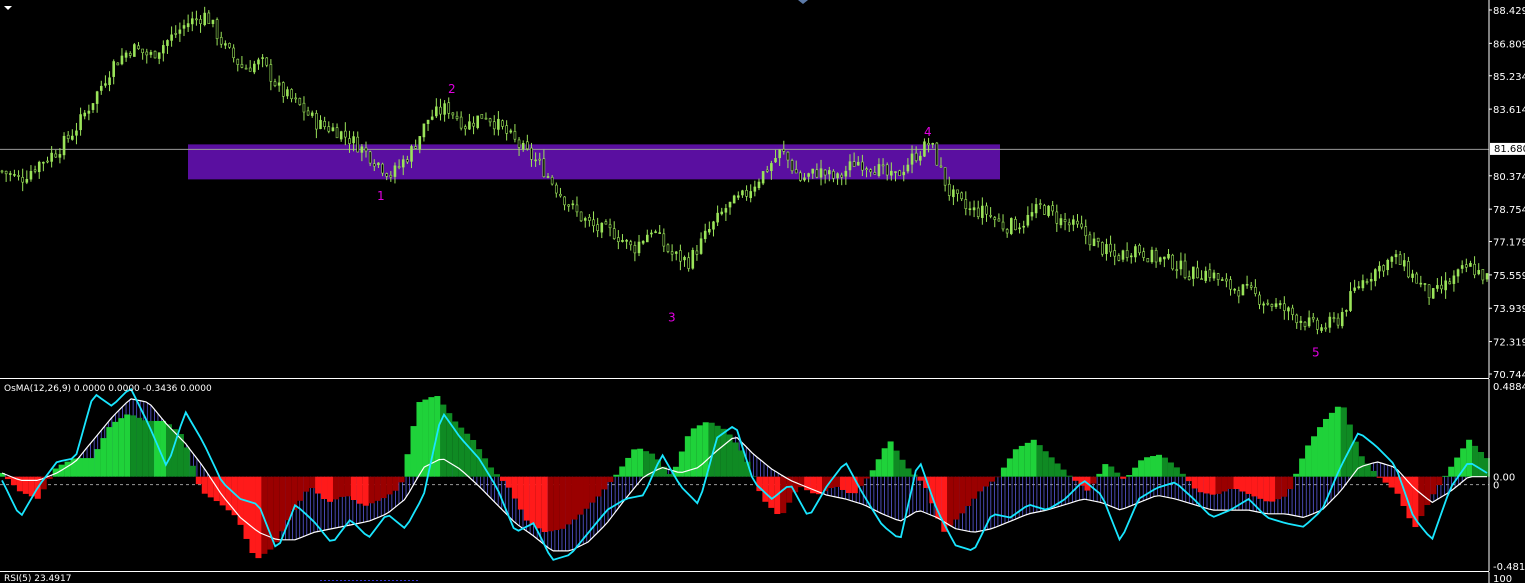  What do you see at coordinates (1509, 77) in the screenshot?
I see `price-tick-label: 85.234` at bounding box center [1509, 77].